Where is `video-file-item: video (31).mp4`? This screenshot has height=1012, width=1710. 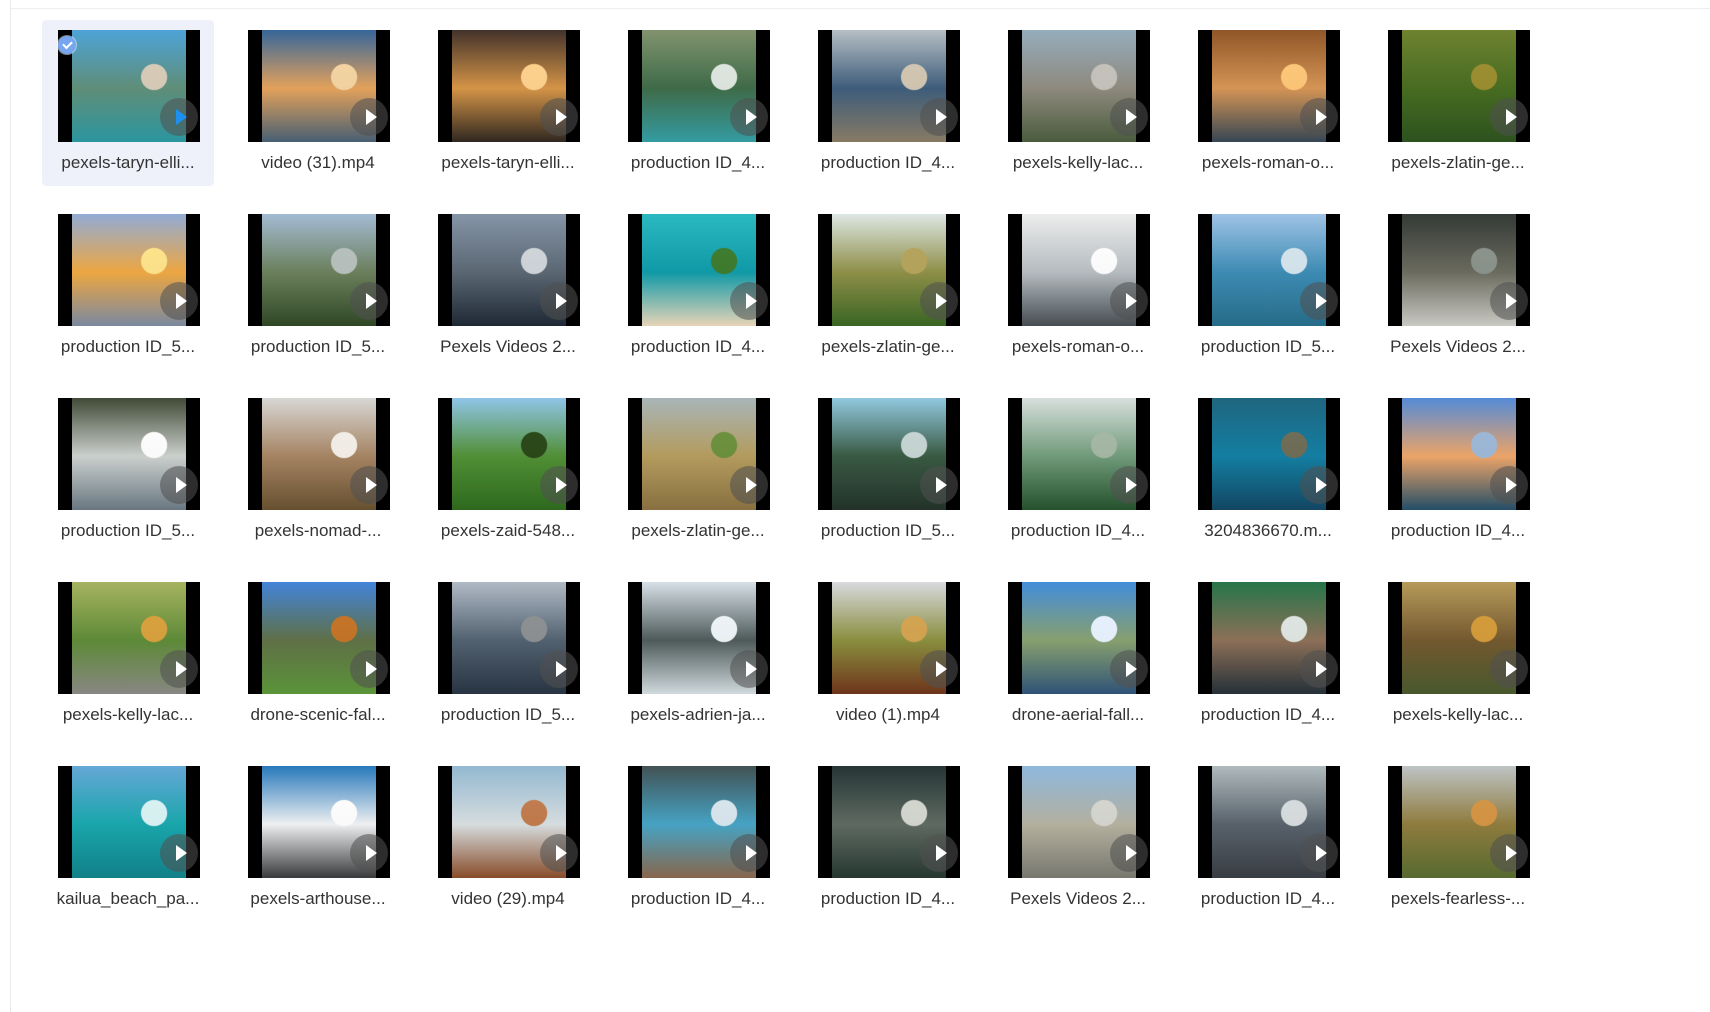
video-file-item: video (31).mp4 is located at coordinates (318, 103).